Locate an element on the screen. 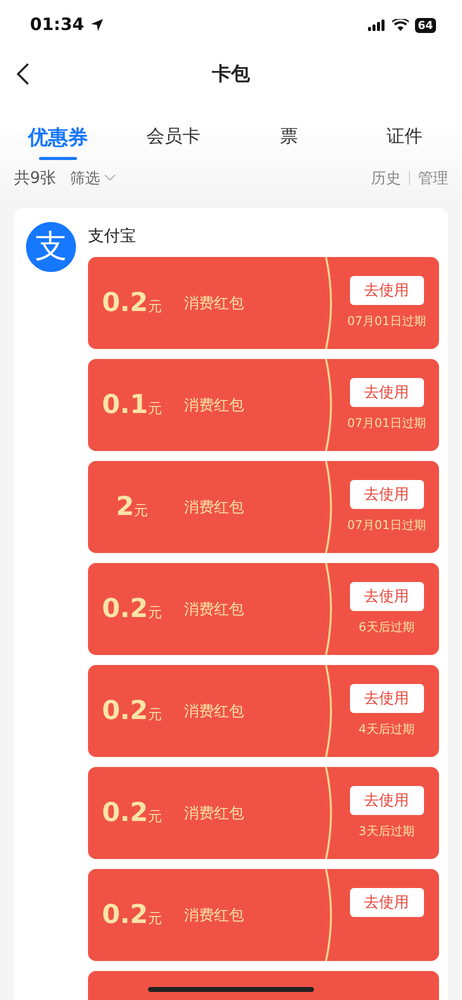 The height and width of the screenshot is (1000, 462). page-title: 卡包 is located at coordinates (231, 74).